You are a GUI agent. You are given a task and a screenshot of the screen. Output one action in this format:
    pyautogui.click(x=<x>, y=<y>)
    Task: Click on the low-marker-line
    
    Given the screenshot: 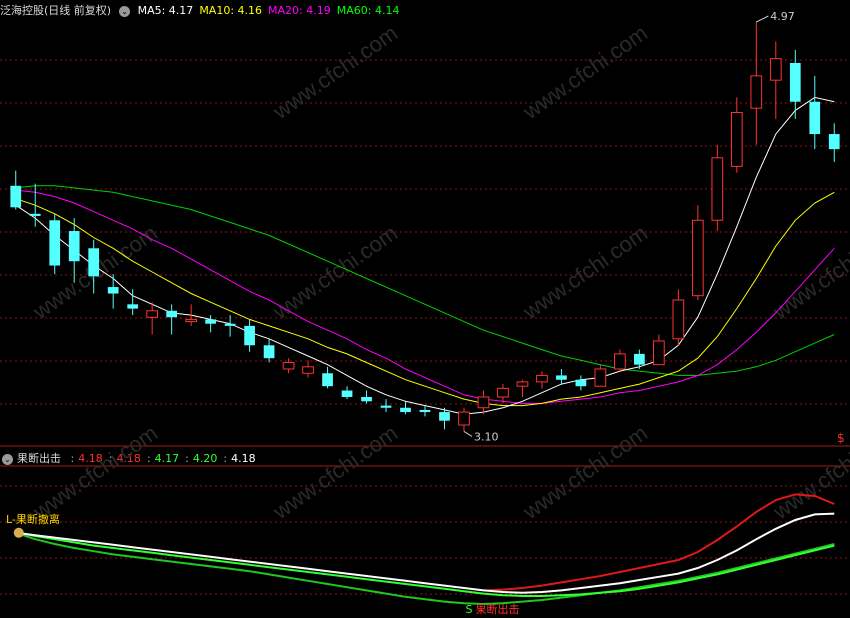 What is the action you would take?
    pyautogui.click(x=468, y=434)
    